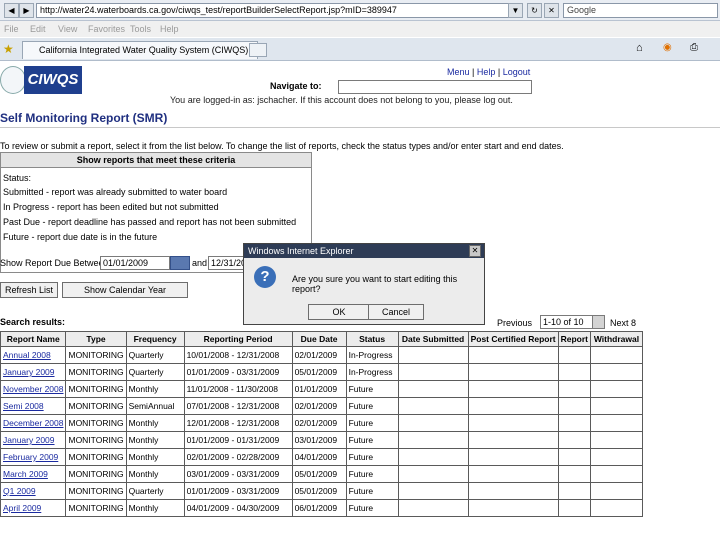  I want to click on page-range-select: 1-10 of 10, so click(568, 322).